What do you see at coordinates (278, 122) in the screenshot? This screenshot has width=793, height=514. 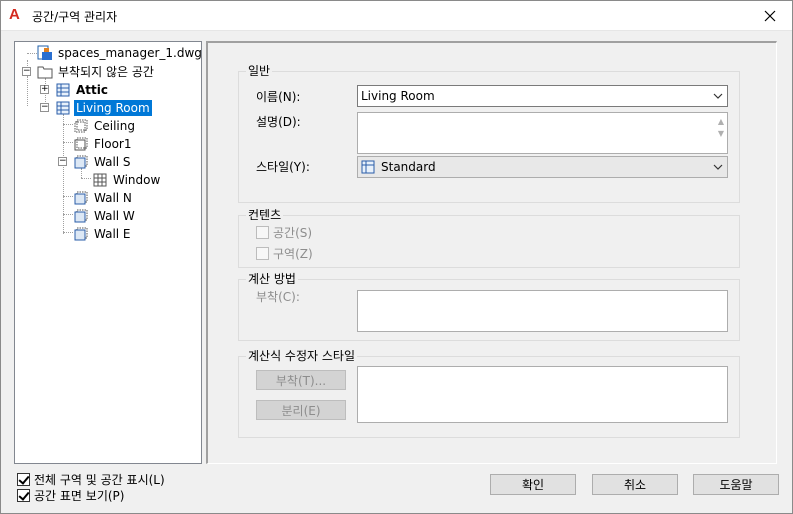 I see `description-label: 설명(D):` at bounding box center [278, 122].